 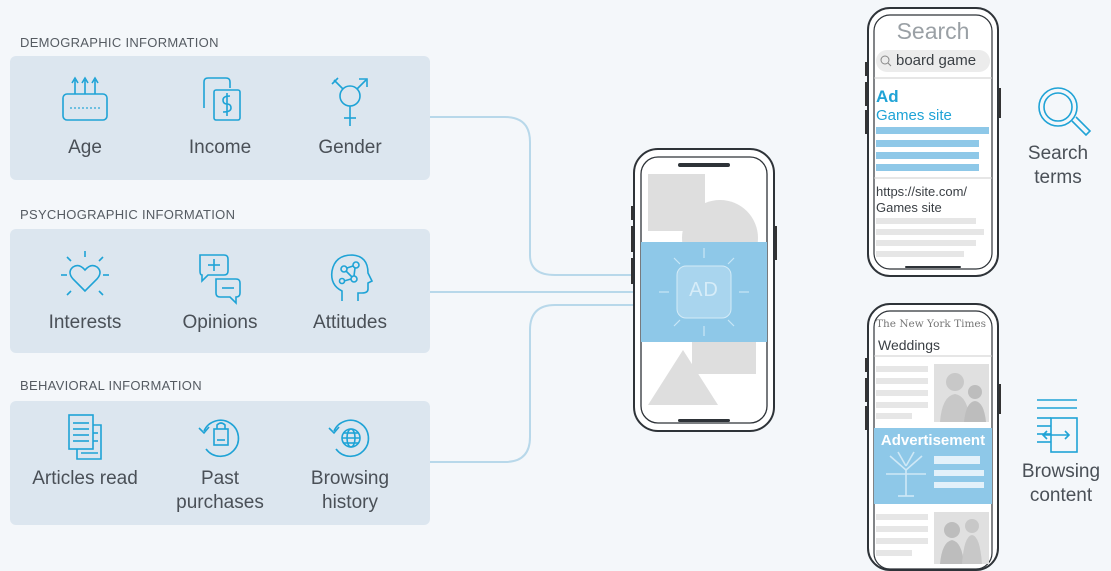 I want to click on magnifier-icon, so click(x=1065, y=112).